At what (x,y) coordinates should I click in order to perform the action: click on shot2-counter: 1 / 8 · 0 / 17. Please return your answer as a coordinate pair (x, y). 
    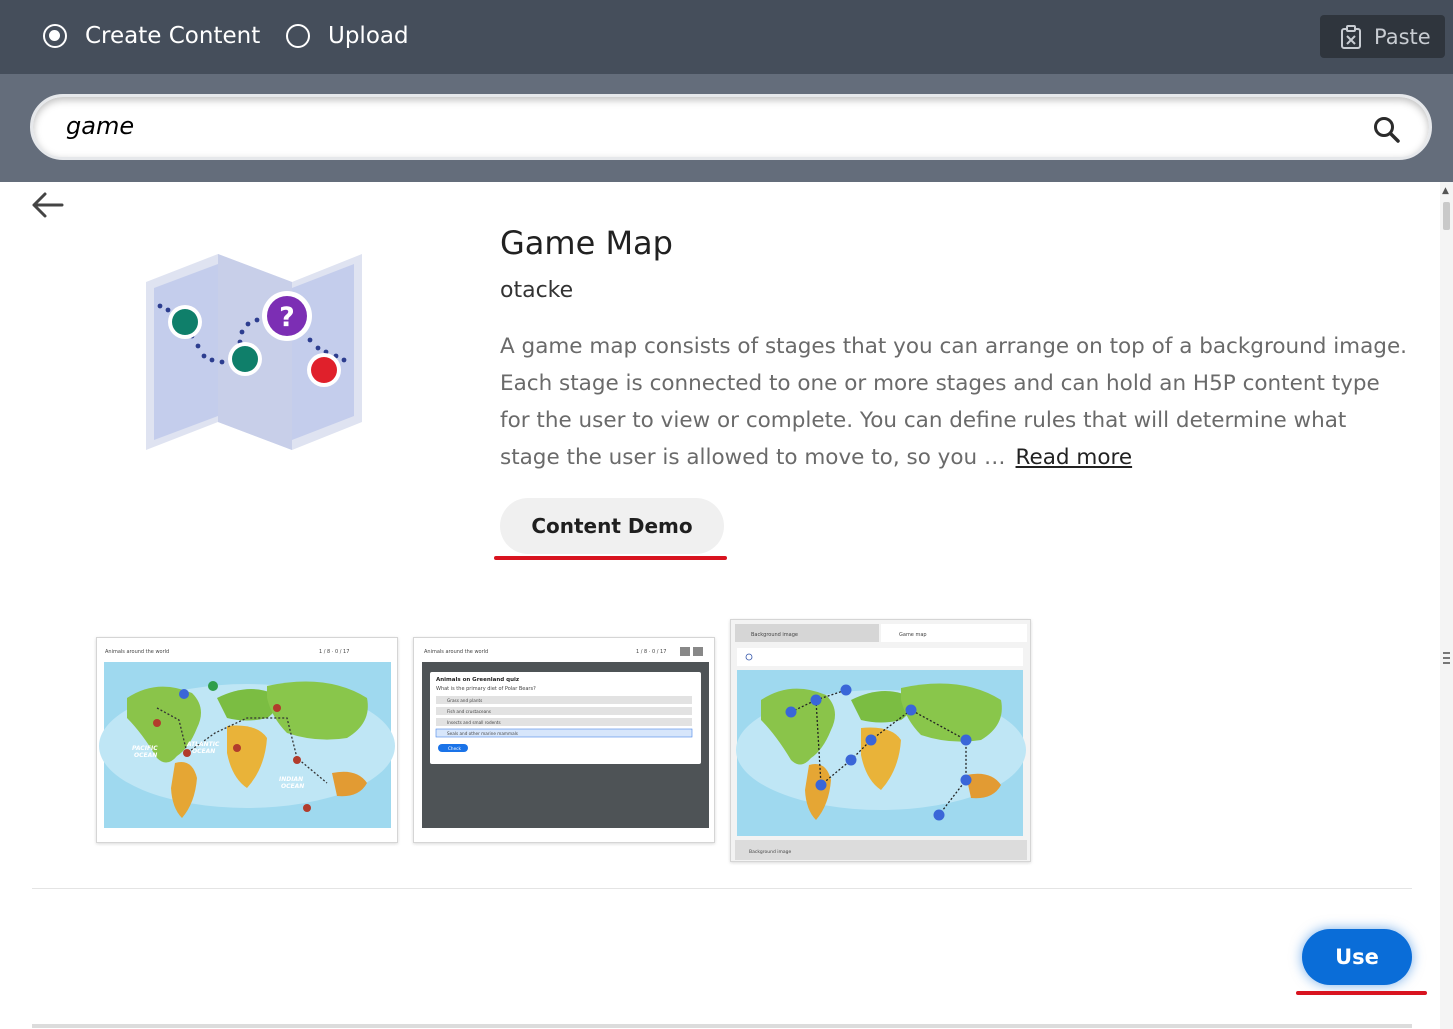
    Looking at the image, I should click on (651, 652).